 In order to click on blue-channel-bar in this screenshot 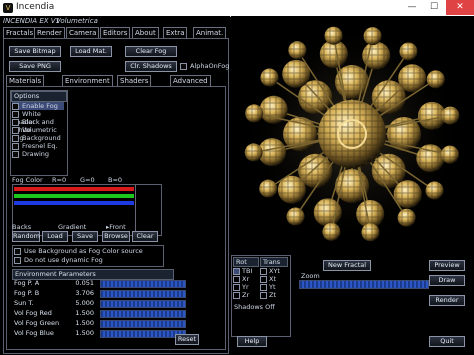, I will do `click(74, 203)`.